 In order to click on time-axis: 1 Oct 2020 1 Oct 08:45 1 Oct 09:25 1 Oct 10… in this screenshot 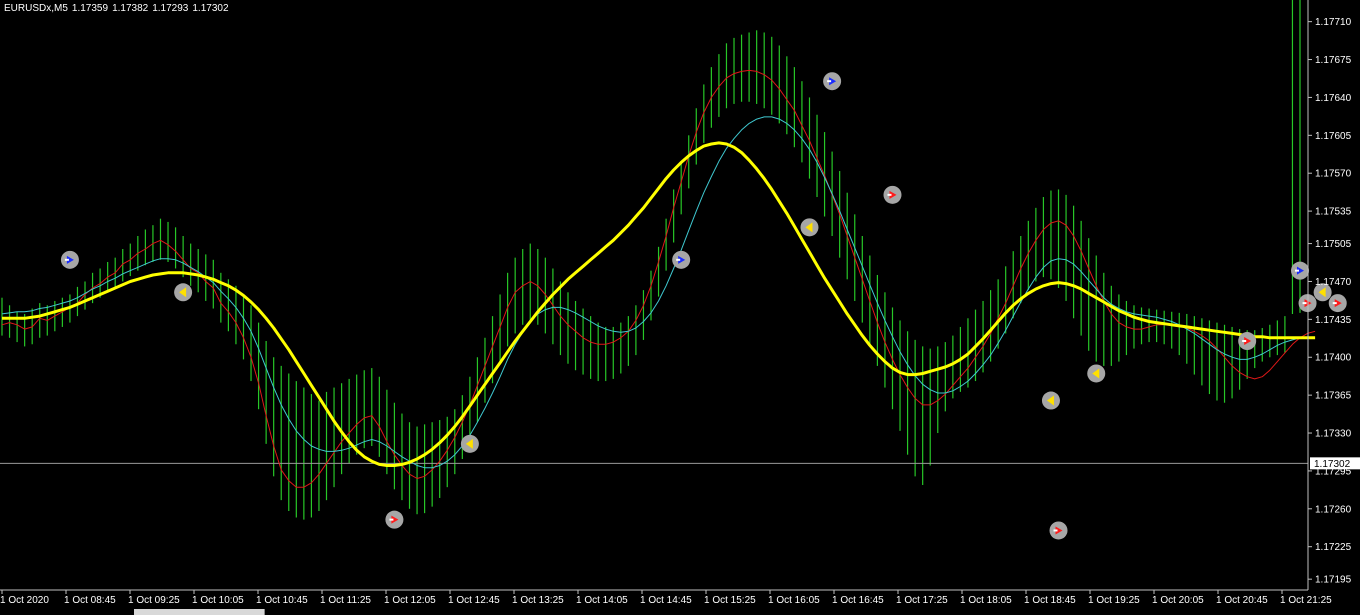, I will do `click(666, 597)`.